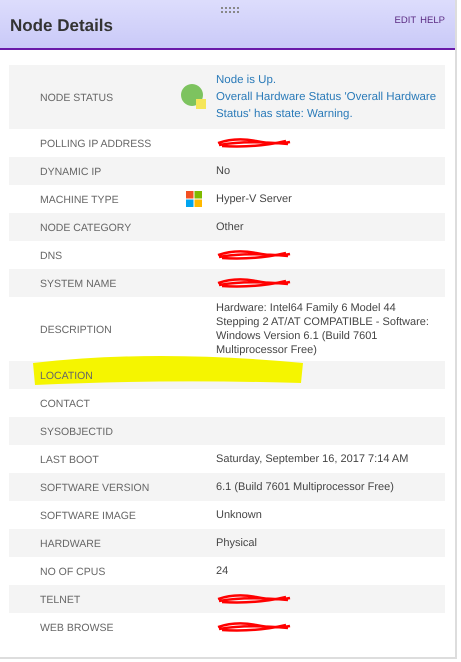 The height and width of the screenshot is (662, 461). What do you see at coordinates (78, 284) in the screenshot?
I see `field-label: SYSTEM NAME` at bounding box center [78, 284].